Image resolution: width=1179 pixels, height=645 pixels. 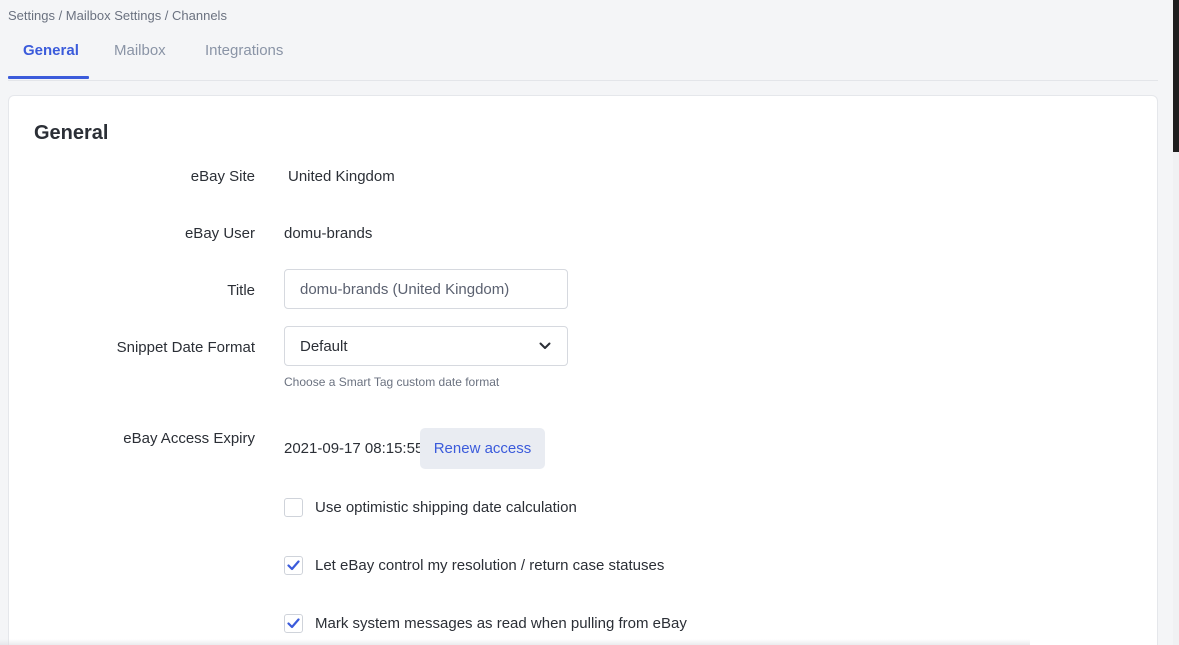 What do you see at coordinates (1176, 322) in the screenshot?
I see `page-scrollbar` at bounding box center [1176, 322].